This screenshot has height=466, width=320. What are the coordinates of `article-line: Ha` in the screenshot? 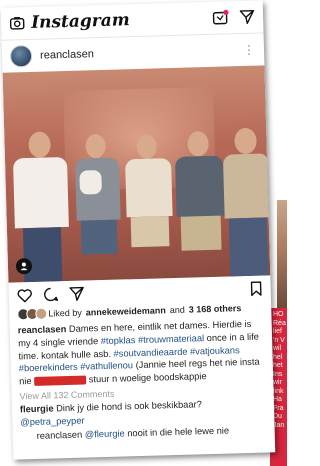 It's located at (277, 399).